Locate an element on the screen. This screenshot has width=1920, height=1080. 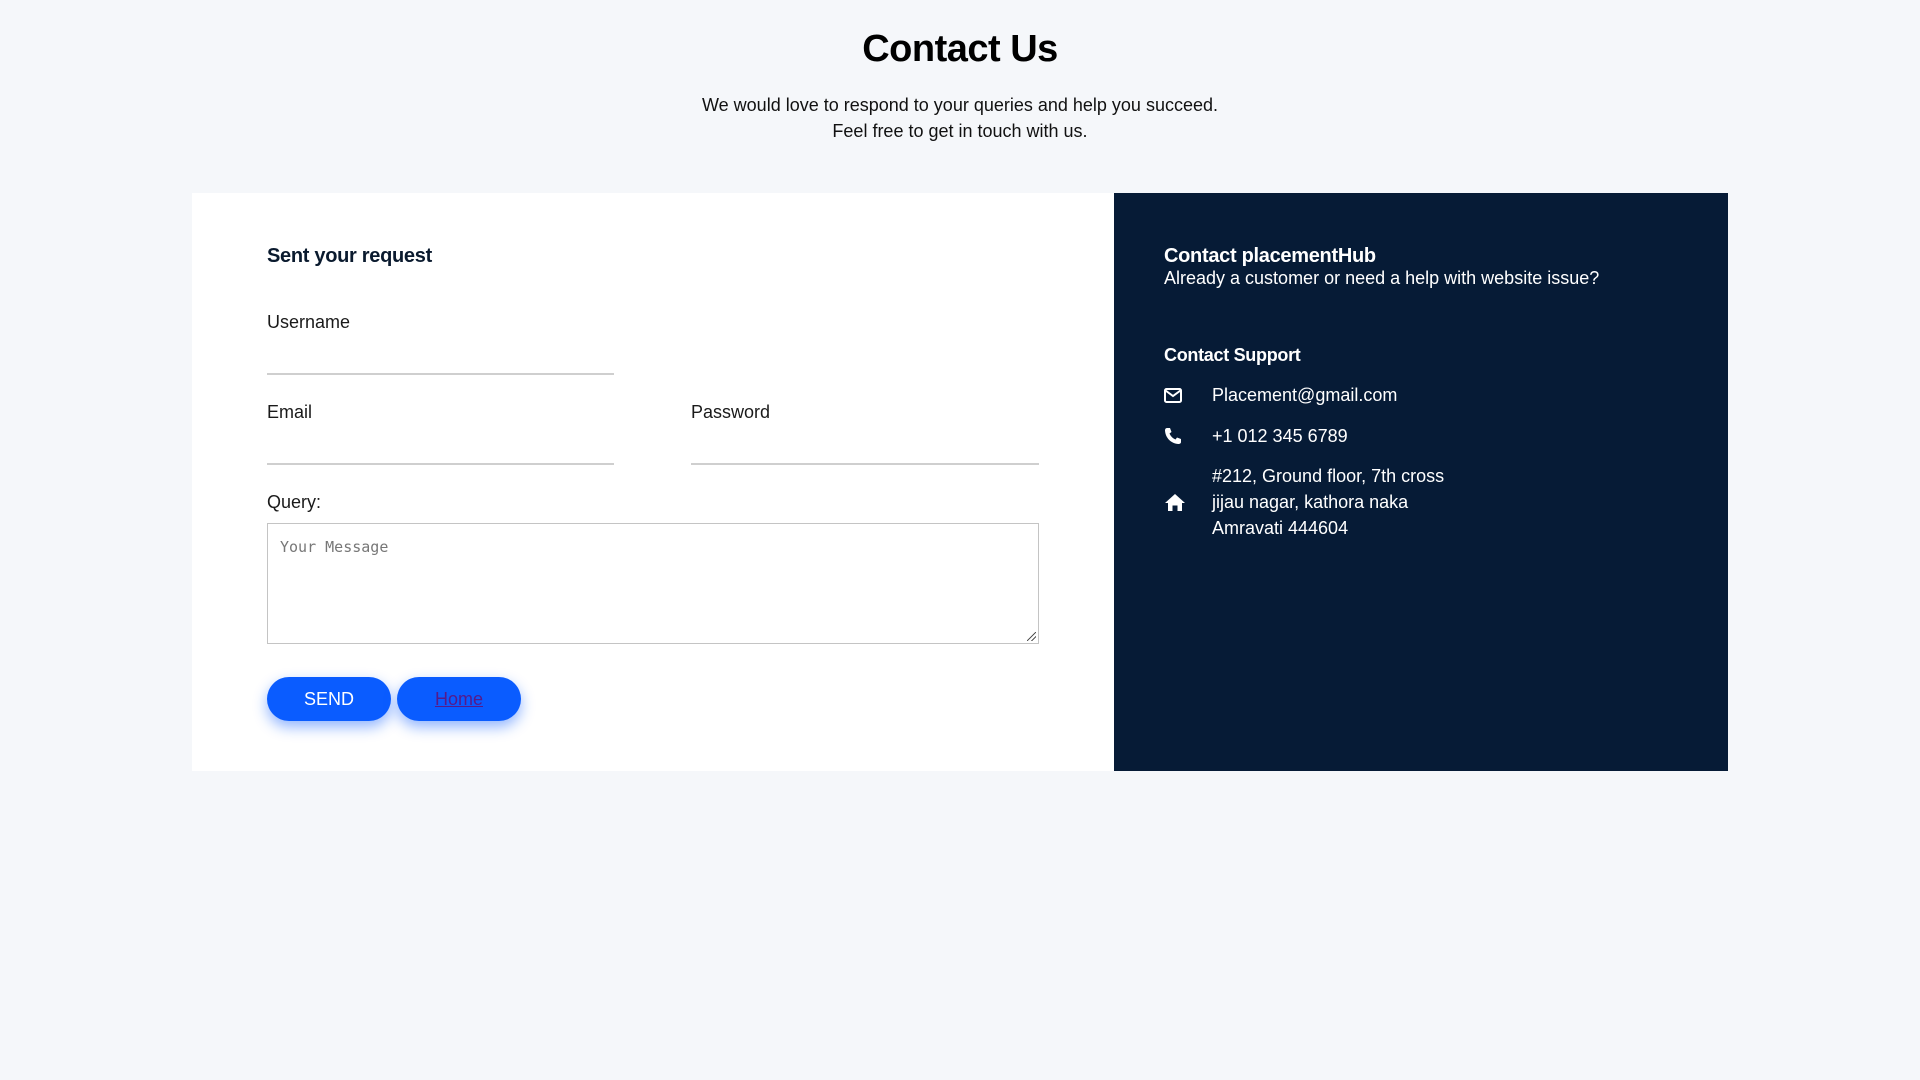
email-label: Email is located at coordinates (290, 412).